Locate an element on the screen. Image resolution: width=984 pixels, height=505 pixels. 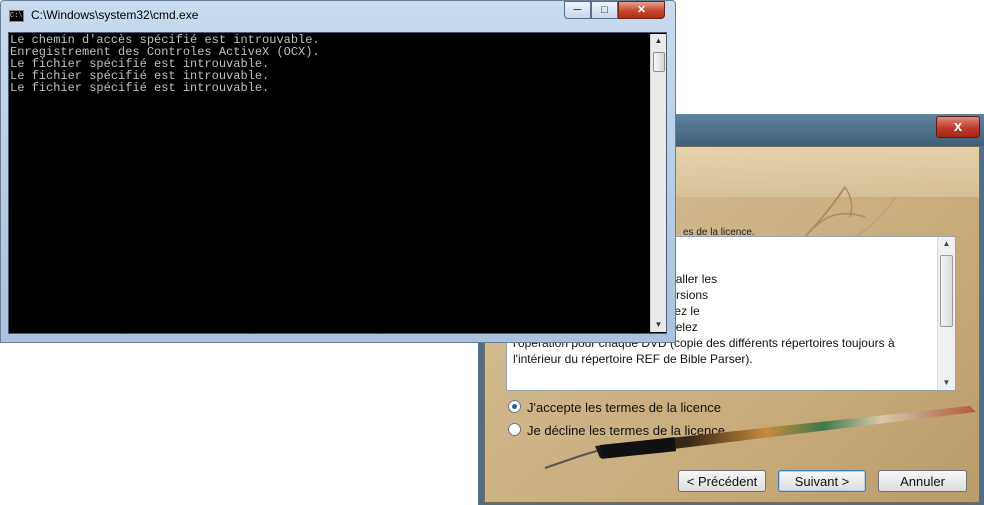
maximize-button: □ is located at coordinates (604, 10).